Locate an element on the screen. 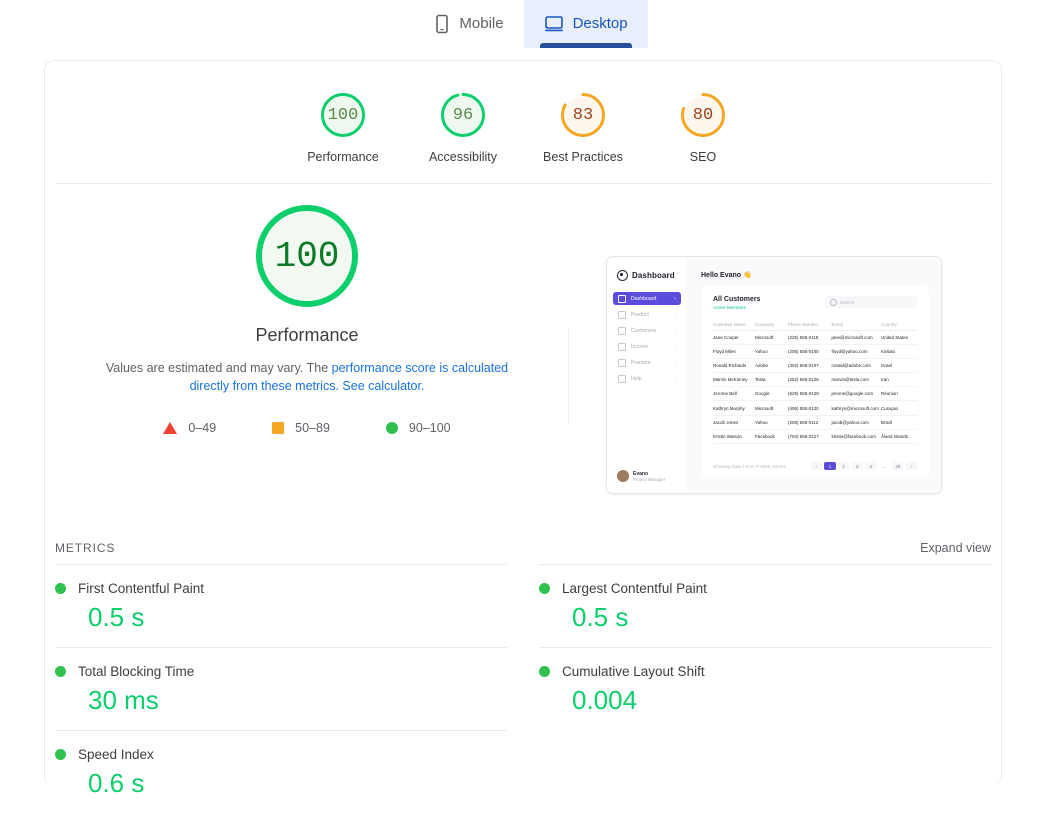  legend-range-pass: 90–100 is located at coordinates (429, 428).